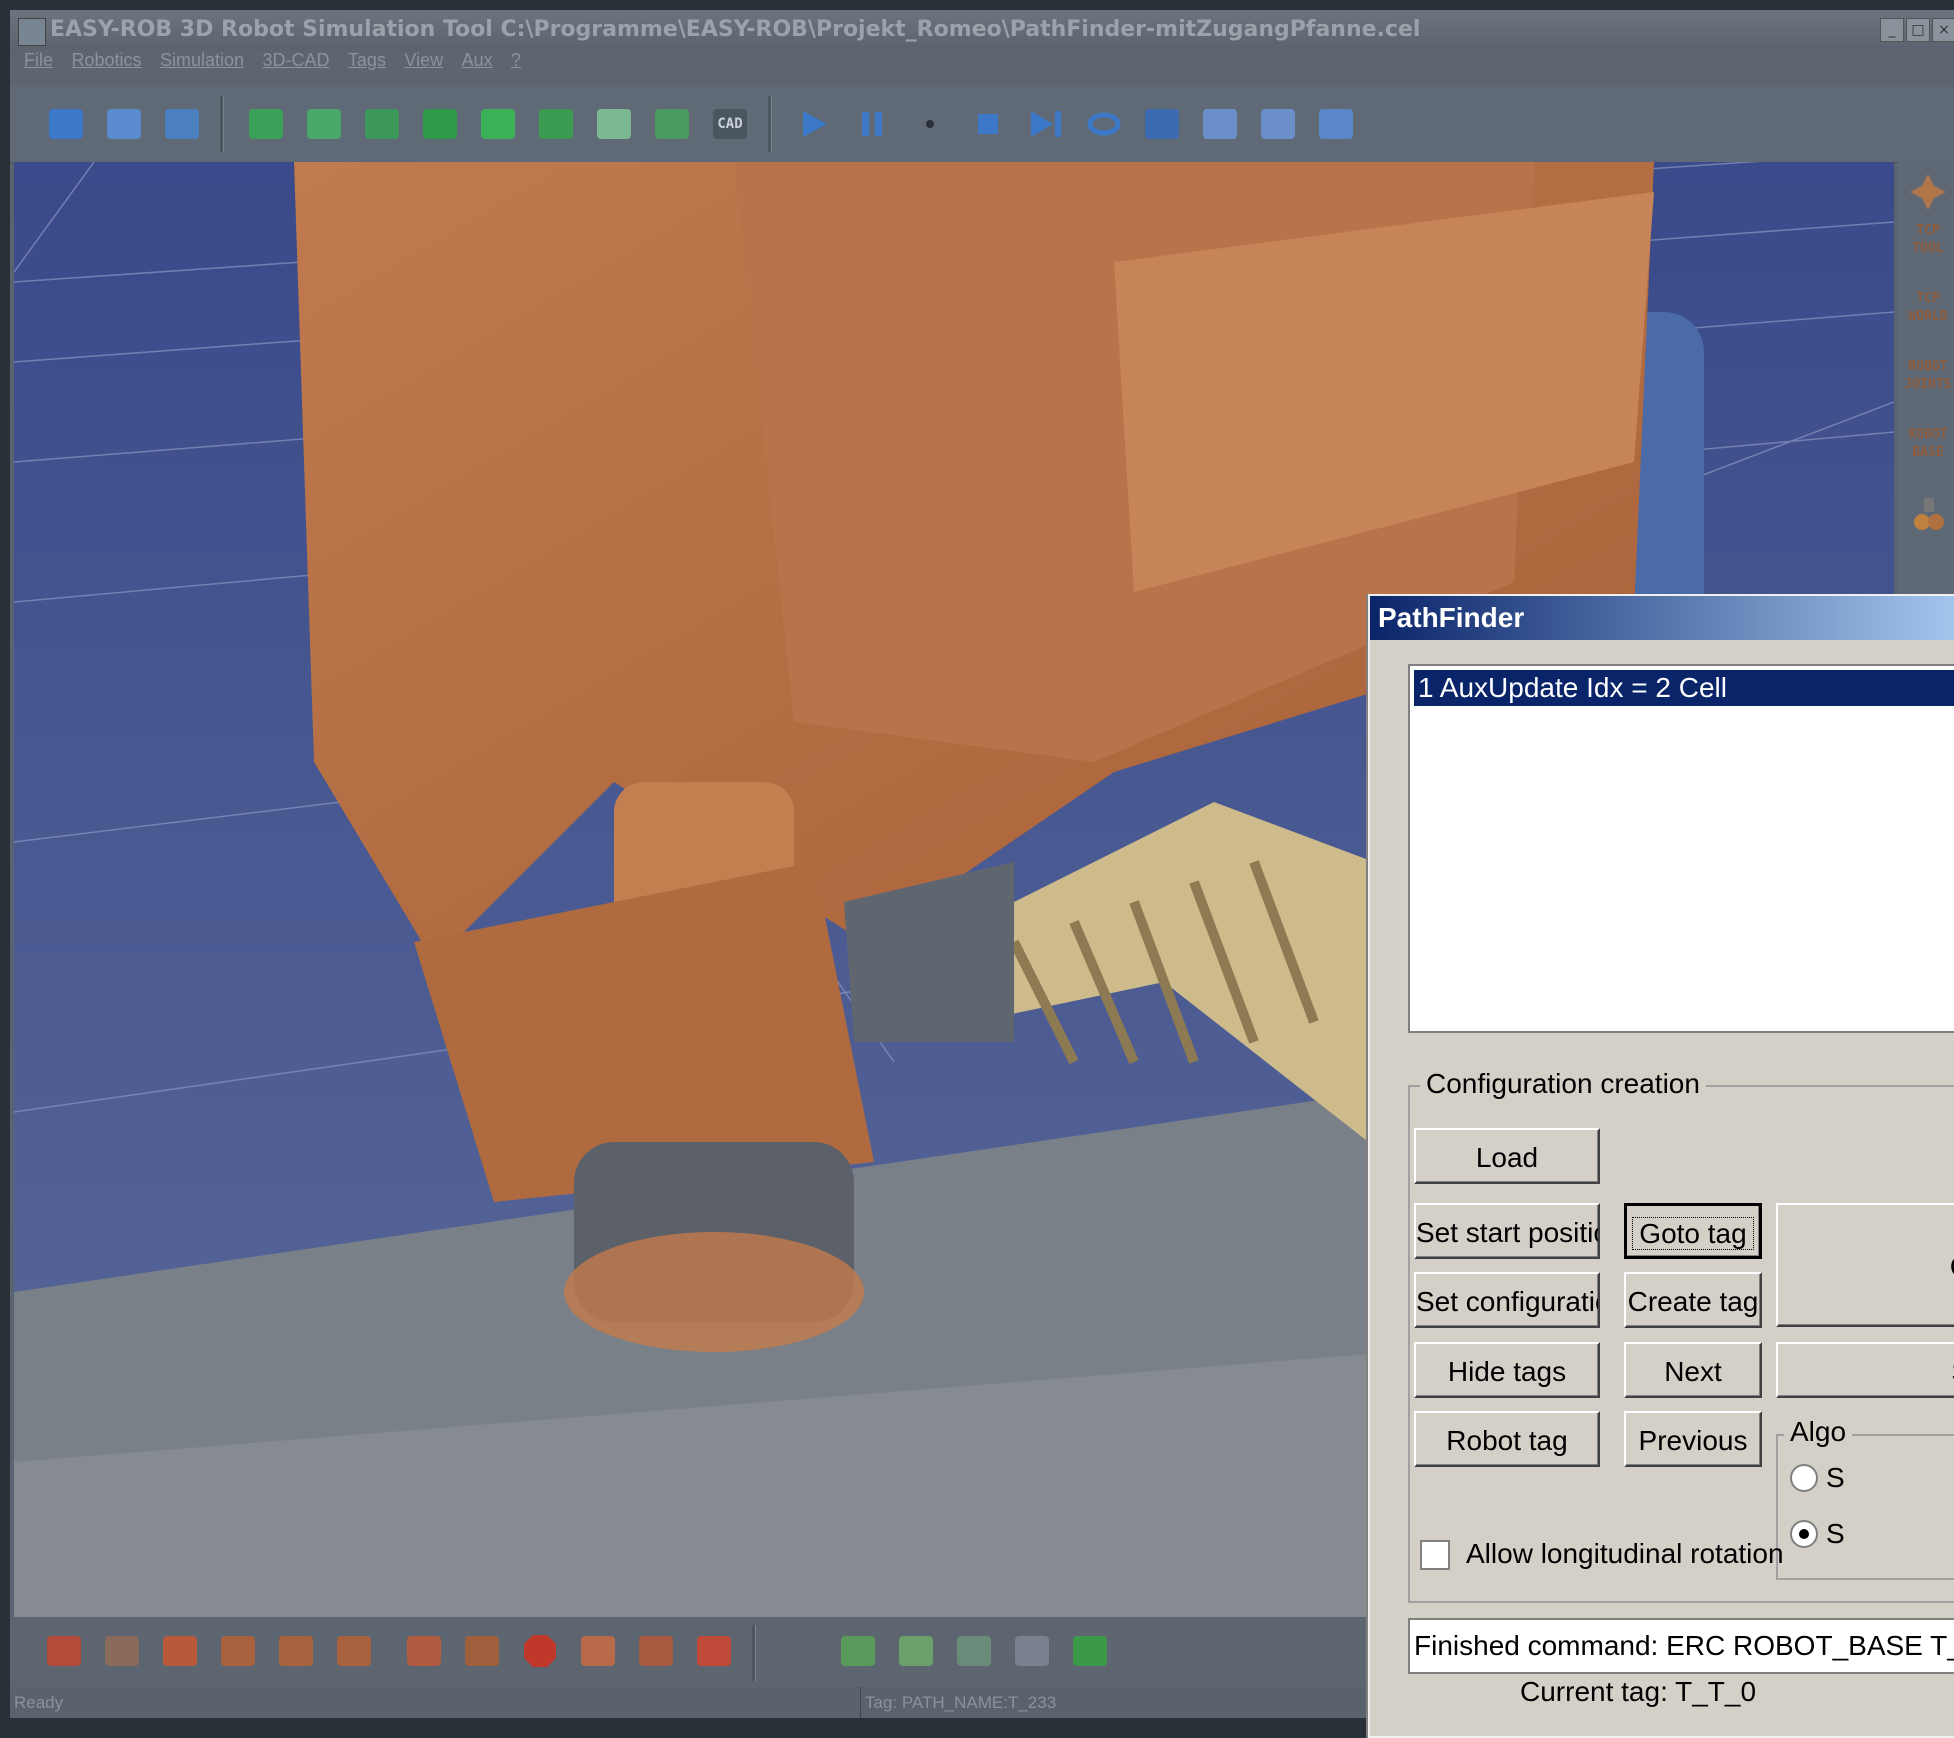 Image resolution: width=1954 pixels, height=1738 pixels. I want to click on menu-aux: Aux, so click(477, 60).